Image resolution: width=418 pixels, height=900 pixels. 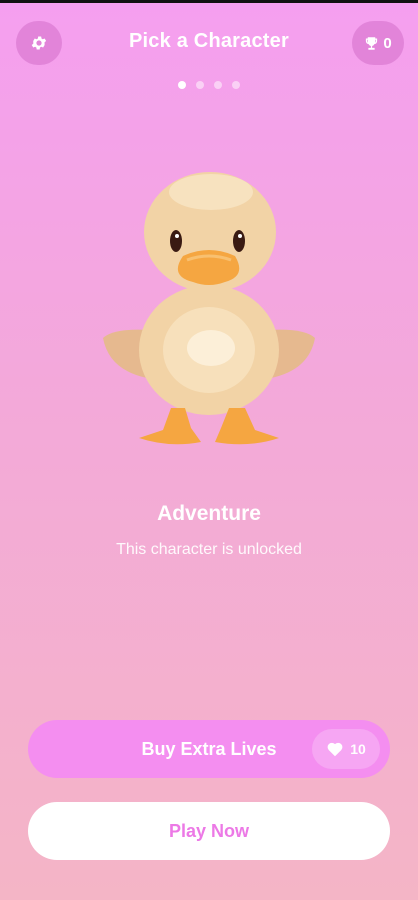 What do you see at coordinates (209, 549) in the screenshot?
I see `character-status: This character is unlocked` at bounding box center [209, 549].